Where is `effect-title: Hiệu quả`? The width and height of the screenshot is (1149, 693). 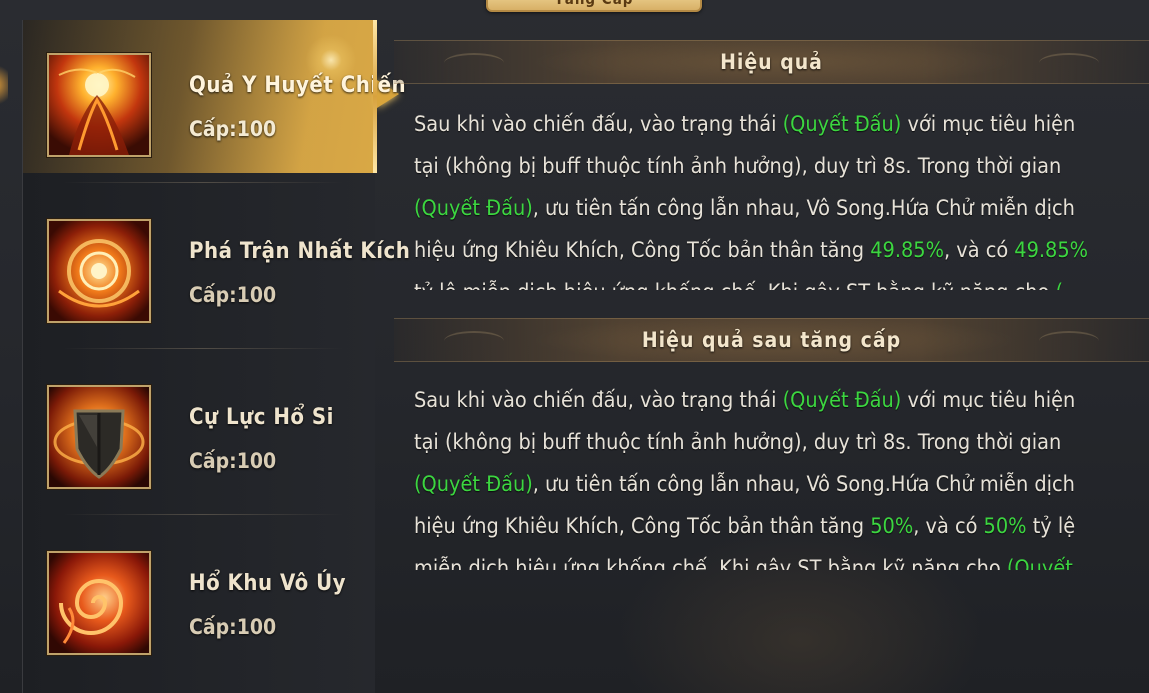 effect-title: Hiệu quả is located at coordinates (771, 62).